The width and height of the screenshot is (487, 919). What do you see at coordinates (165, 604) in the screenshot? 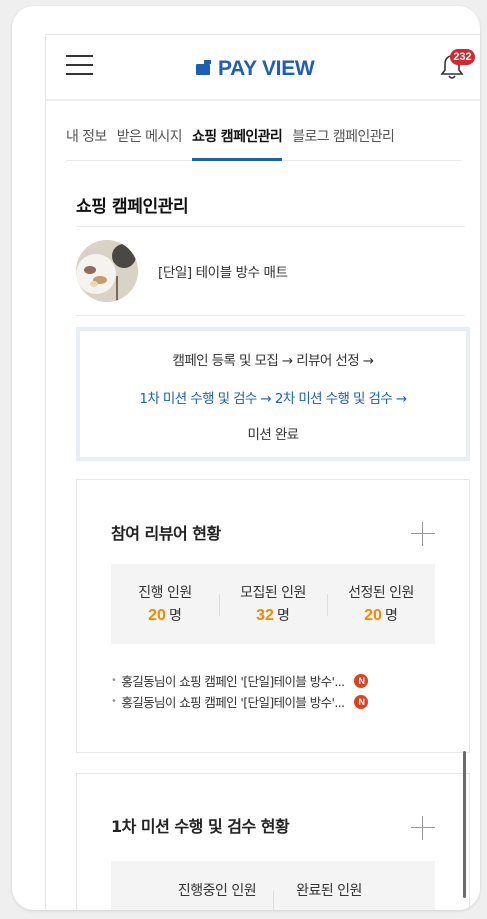
I see `stat-in-progress: 진행 인원 20 명` at bounding box center [165, 604].